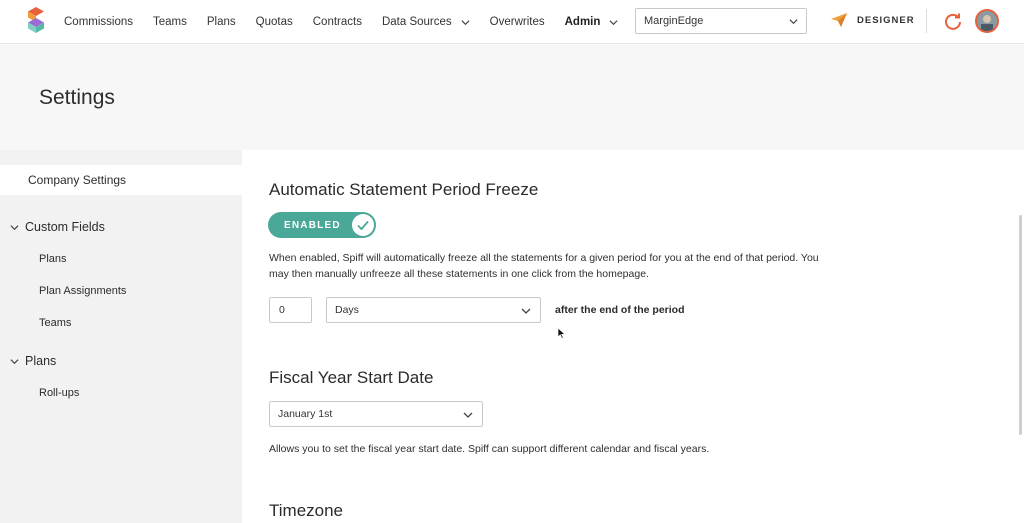 Image resolution: width=1024 pixels, height=523 pixels. I want to click on organization-select-value: MarginEdge, so click(674, 21).